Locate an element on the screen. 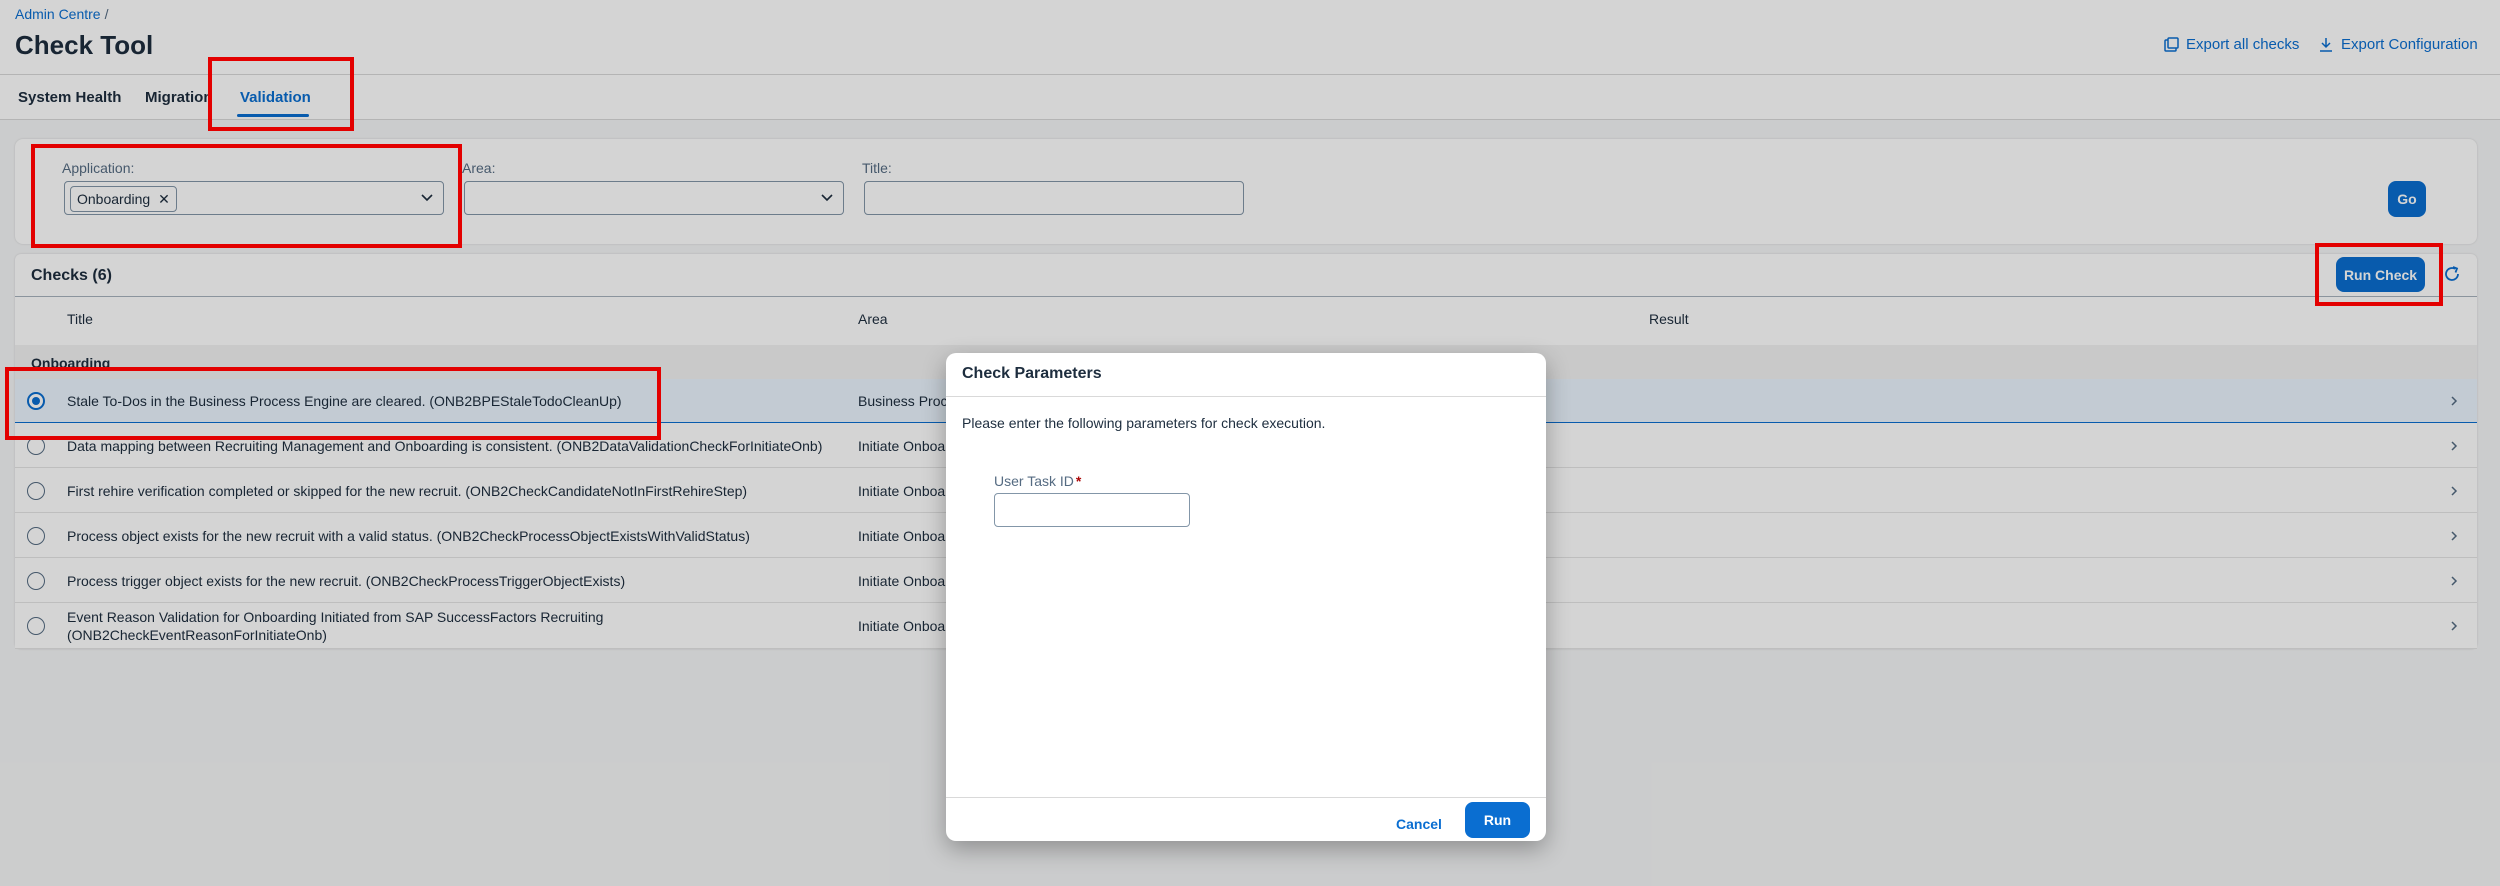 The image size is (2500, 886). dialog-footer-divider is located at coordinates (1246, 797).